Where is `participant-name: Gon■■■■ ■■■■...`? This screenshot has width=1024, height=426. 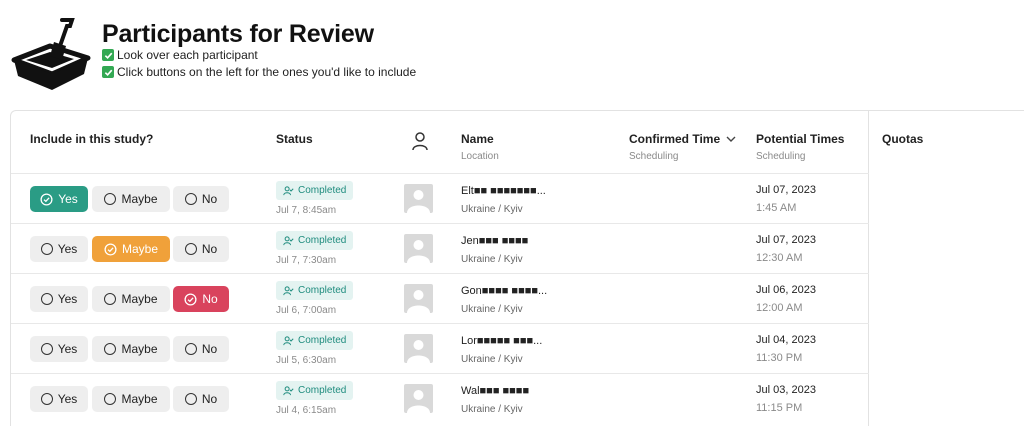
participant-name: Gon■■■■ ■■■■... is located at coordinates (504, 291).